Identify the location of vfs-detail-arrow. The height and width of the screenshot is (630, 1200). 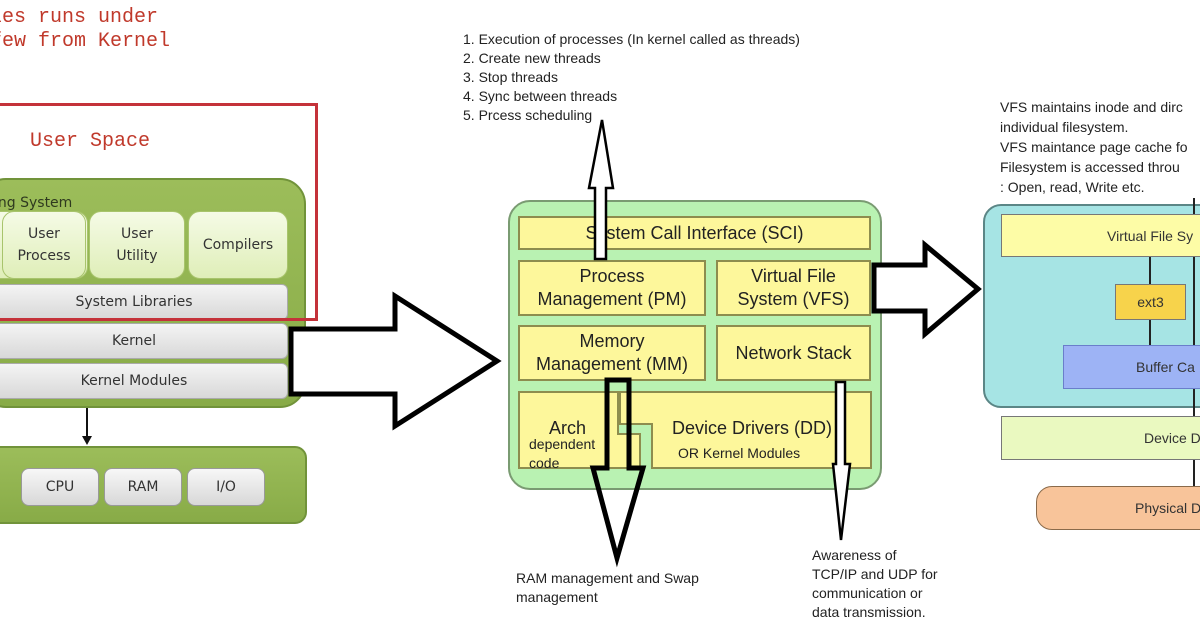
(926, 289).